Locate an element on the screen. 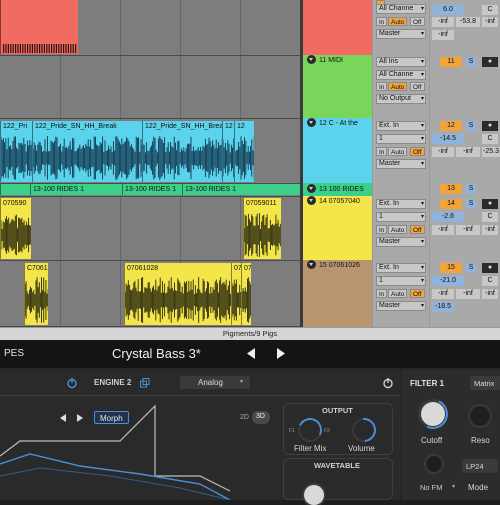  presets-tab-partial: PES is located at coordinates (14, 353).